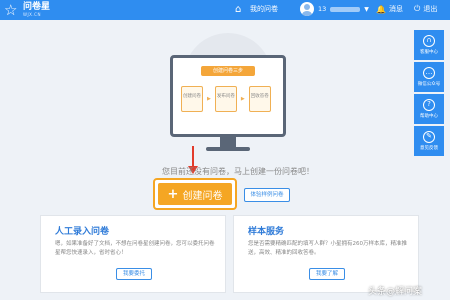 The height and width of the screenshot is (300, 450). I want to click on nav-my-surveys-label: 我的问卷, so click(264, 9).